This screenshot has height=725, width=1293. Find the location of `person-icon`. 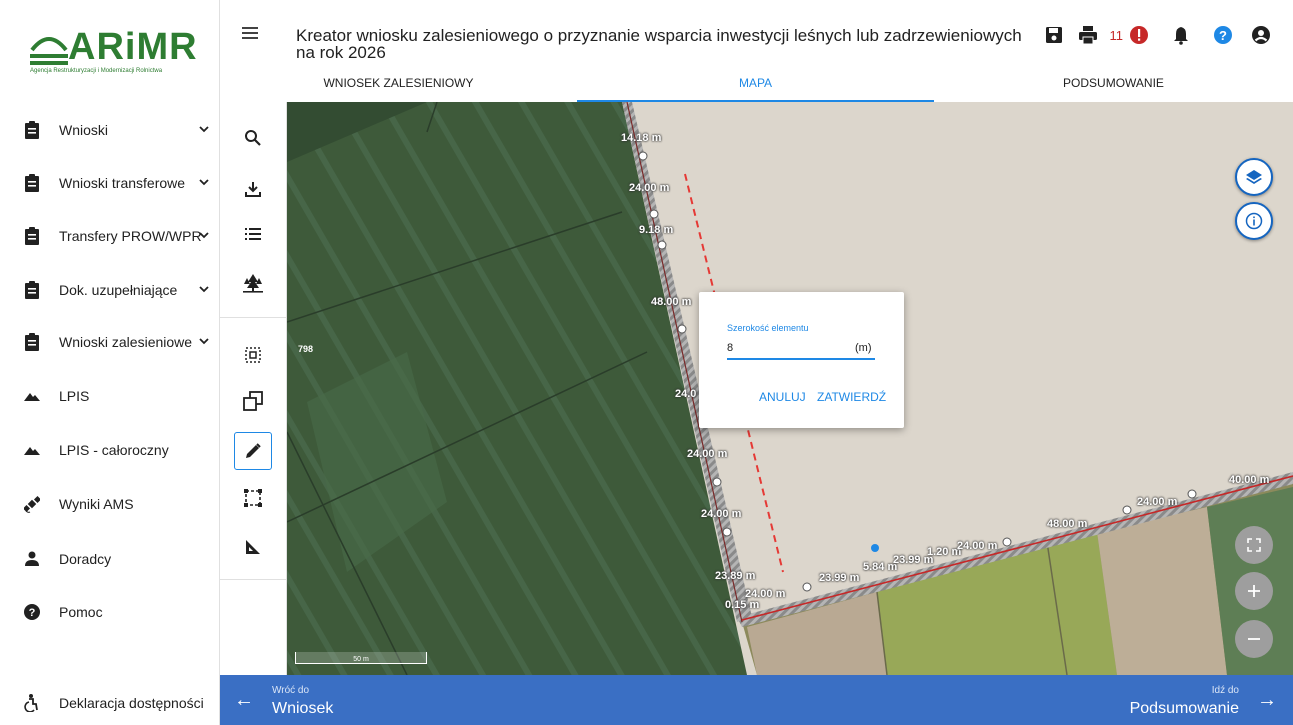

person-icon is located at coordinates (32, 558).